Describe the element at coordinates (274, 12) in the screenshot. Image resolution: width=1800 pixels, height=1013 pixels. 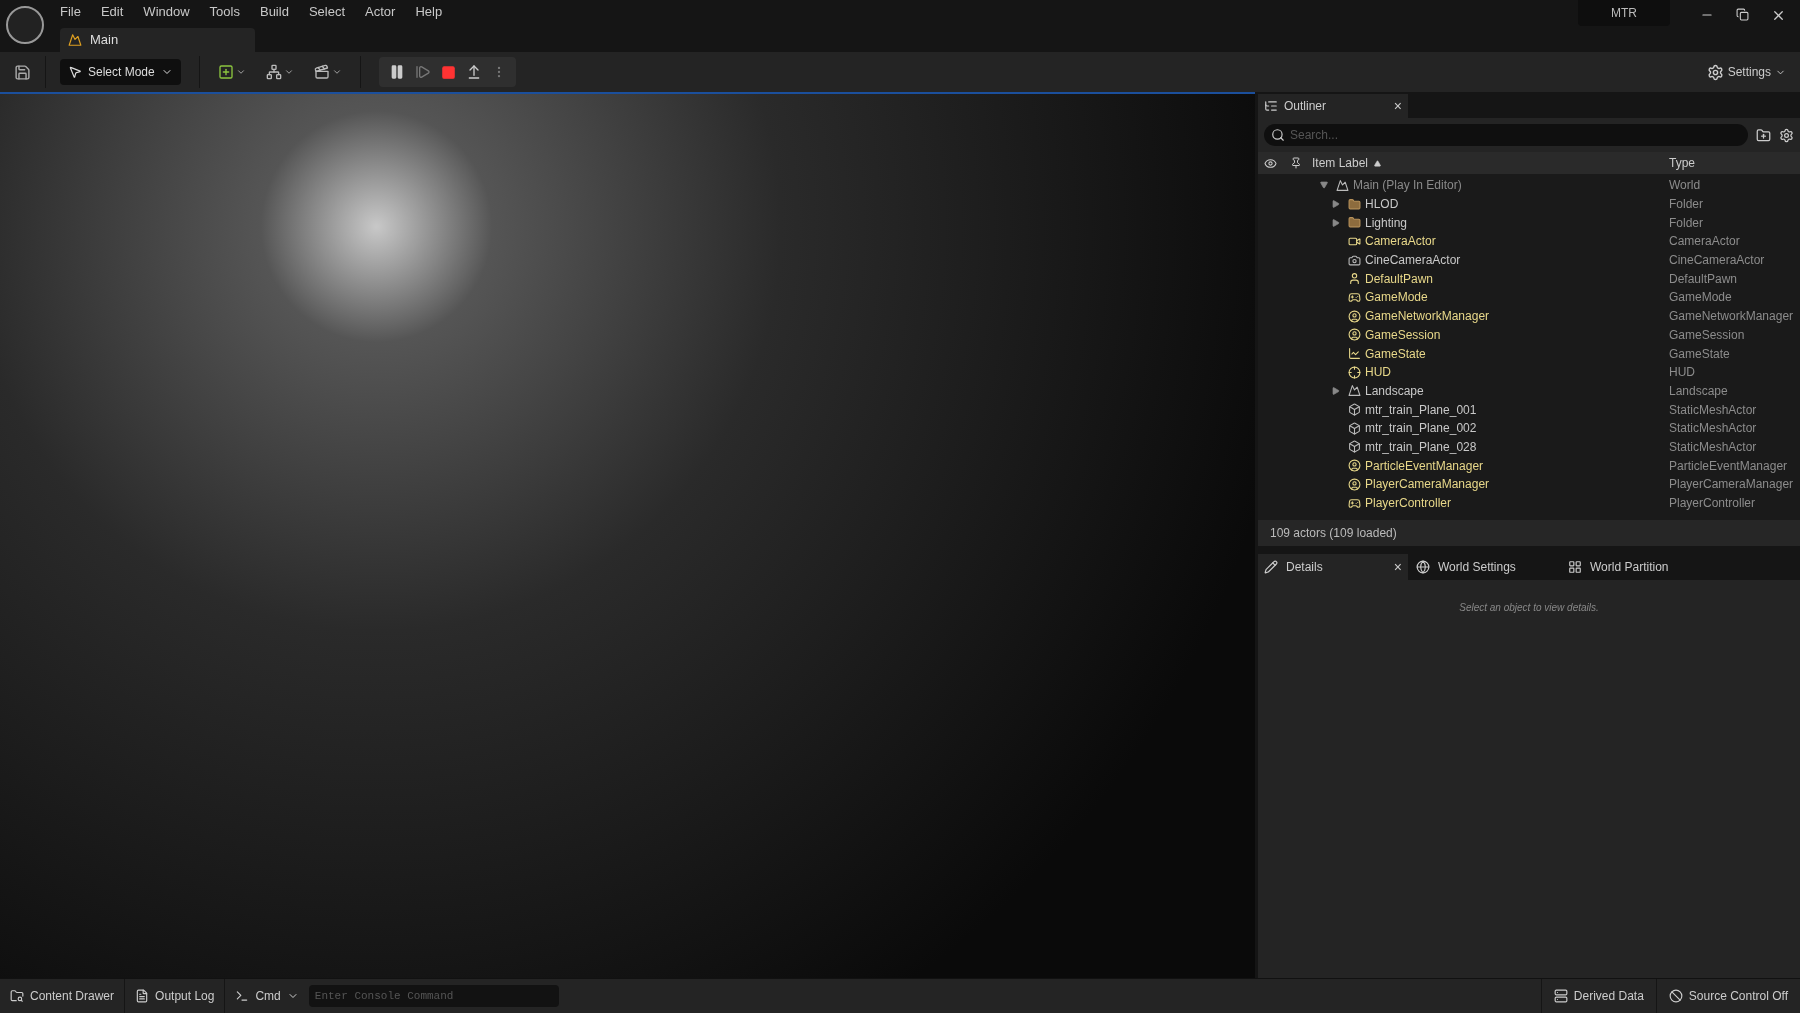
I see `menu-item: Build` at that location.